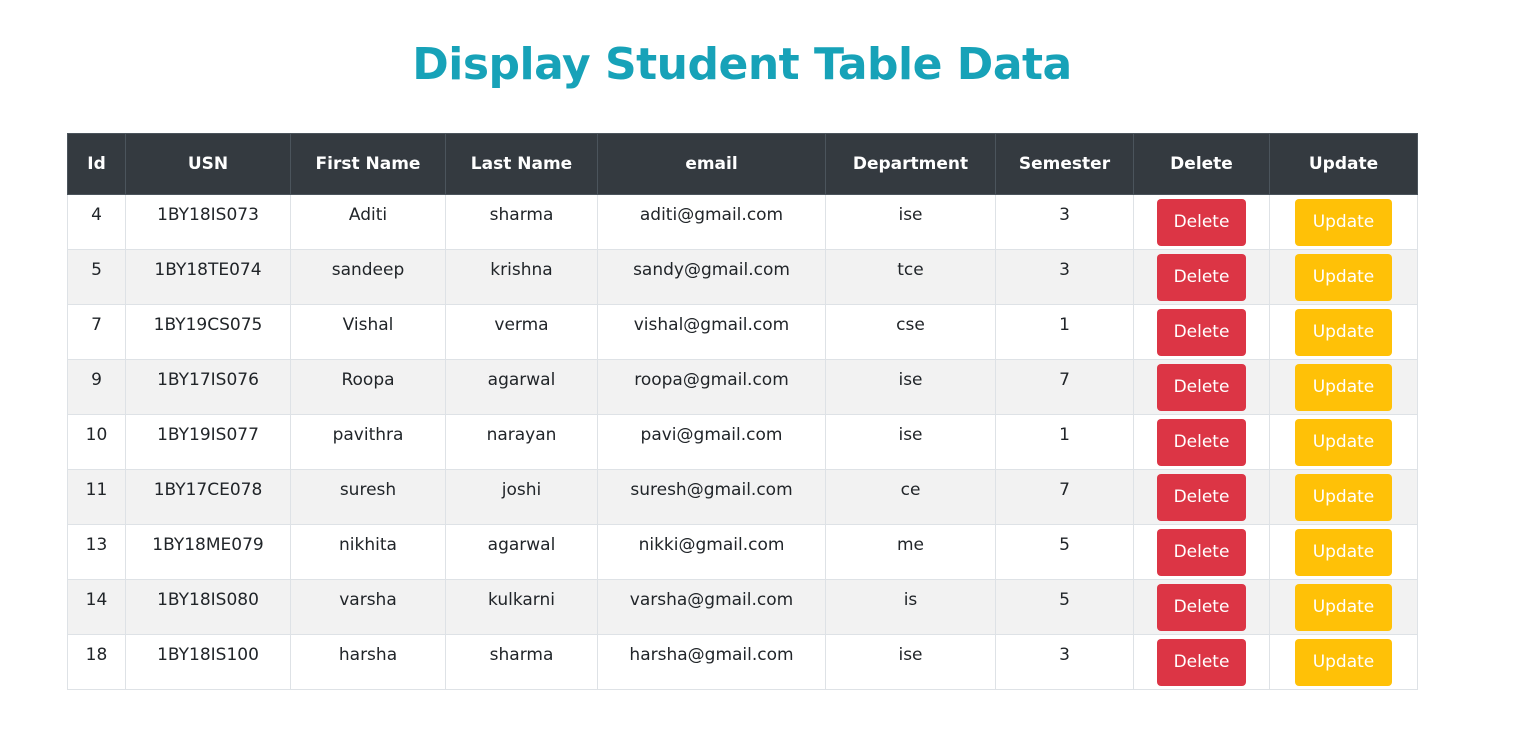 The image size is (1519, 743). Describe the element at coordinates (208, 435) in the screenshot. I see `cell-usn-text: 1BY19IS077` at that location.